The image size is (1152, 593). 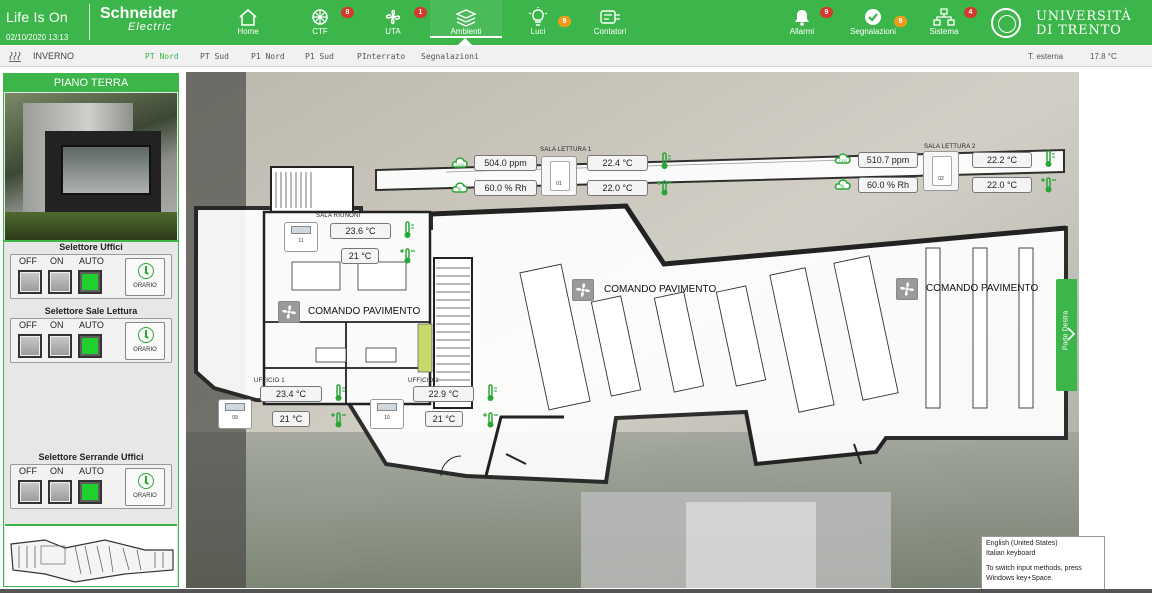 What do you see at coordinates (1079, 30) in the screenshot?
I see `university-line2: DI TRENTO` at bounding box center [1079, 30].